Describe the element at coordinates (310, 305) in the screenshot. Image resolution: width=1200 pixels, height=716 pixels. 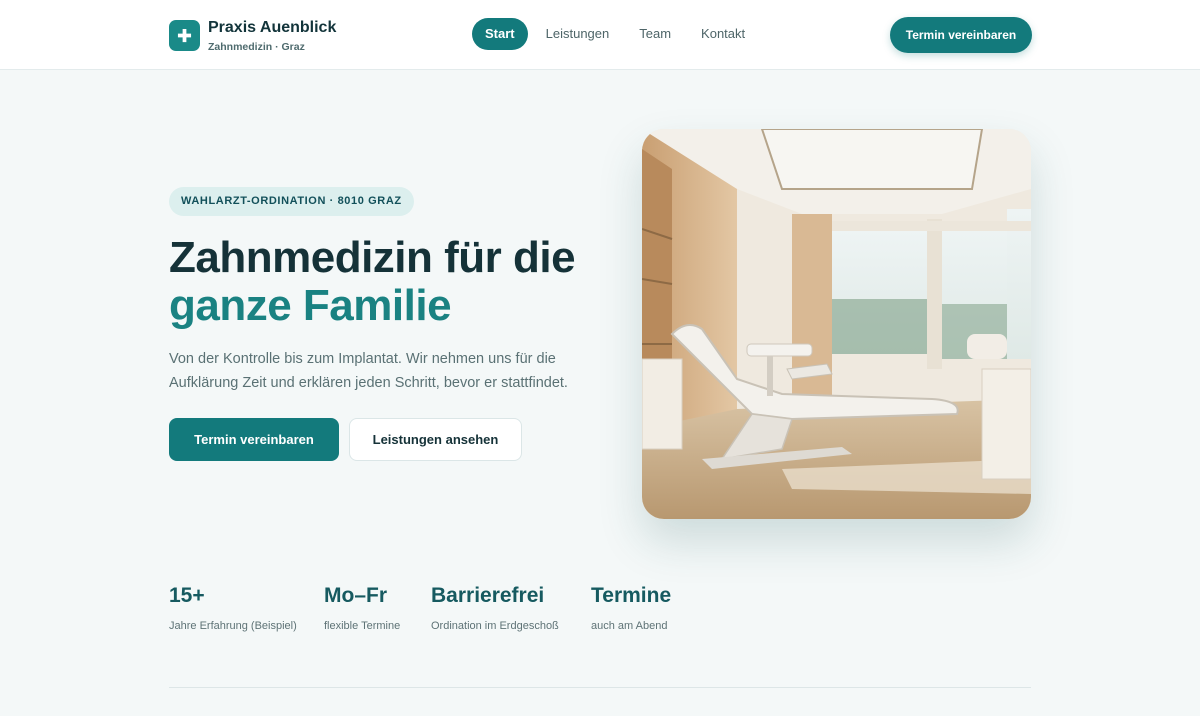
I see `headline-line-2: ganze Familie` at that location.